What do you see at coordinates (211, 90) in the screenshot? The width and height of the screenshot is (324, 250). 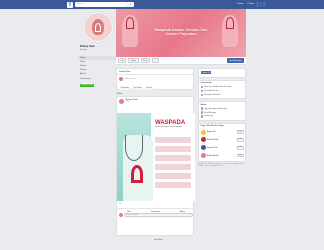 I see `community-row-text: 43 people like this` at bounding box center [211, 90].